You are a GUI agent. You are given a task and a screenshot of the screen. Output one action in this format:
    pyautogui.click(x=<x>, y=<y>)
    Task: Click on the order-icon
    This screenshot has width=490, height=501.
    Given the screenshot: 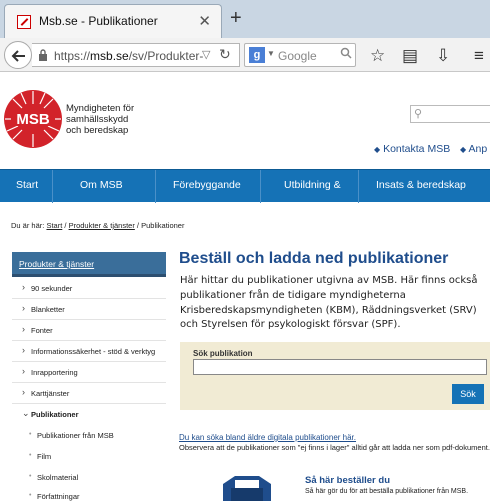 What is the action you would take?
    pyautogui.click(x=247, y=488)
    